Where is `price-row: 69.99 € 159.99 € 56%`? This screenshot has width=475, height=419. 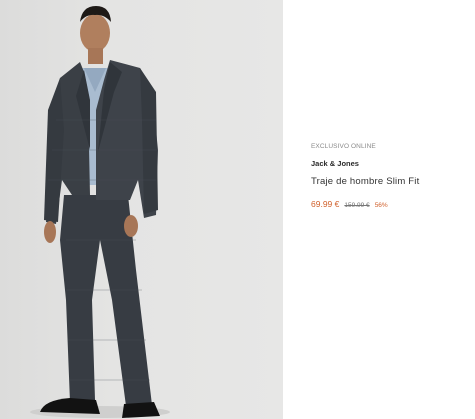
price-row: 69.99 € 159.99 € 56% is located at coordinates (391, 204).